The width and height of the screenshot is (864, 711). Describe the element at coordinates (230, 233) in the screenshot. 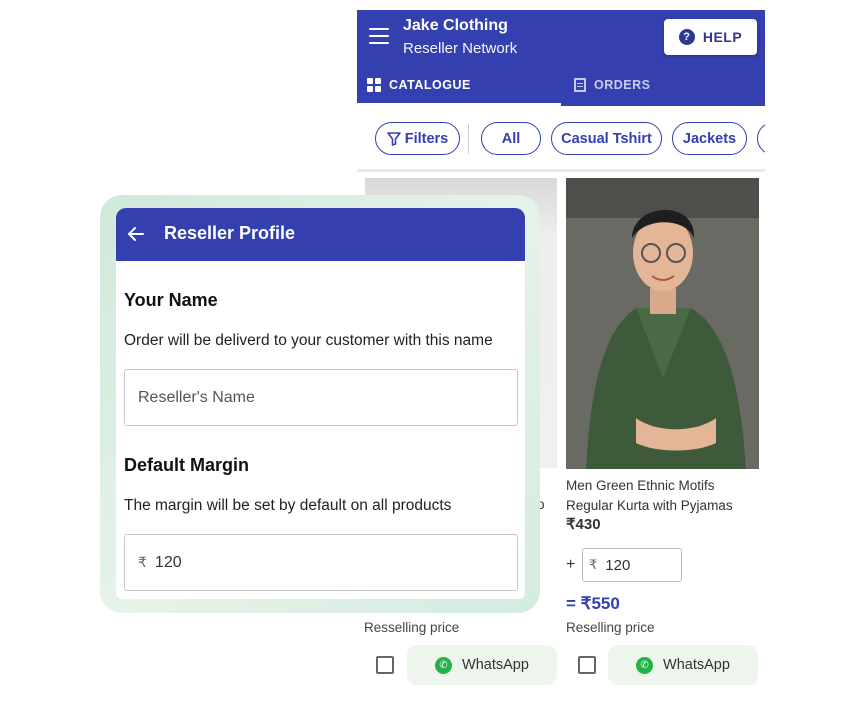

I see `profile-title: Reseller Profile` at that location.